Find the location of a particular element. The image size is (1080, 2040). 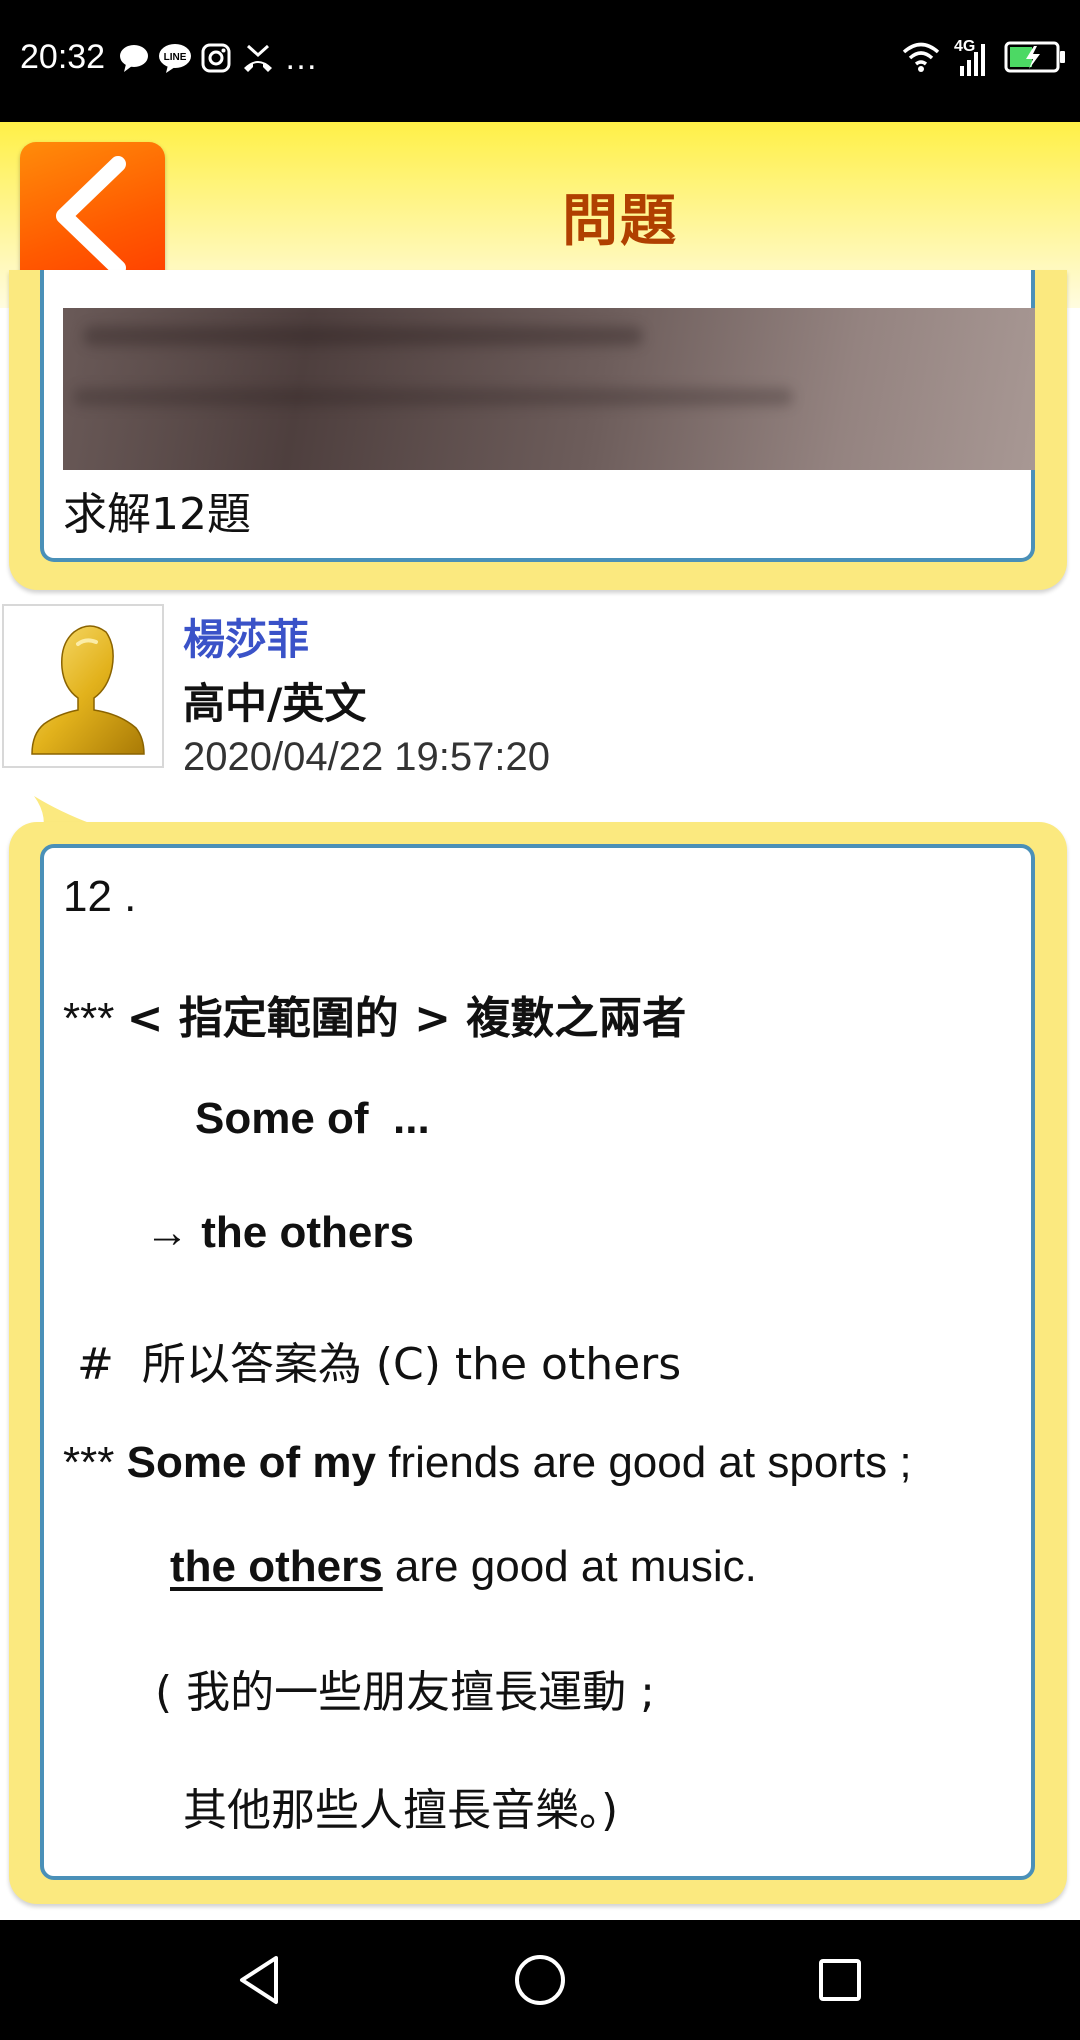

page-title: 問題 is located at coordinates (620, 221).